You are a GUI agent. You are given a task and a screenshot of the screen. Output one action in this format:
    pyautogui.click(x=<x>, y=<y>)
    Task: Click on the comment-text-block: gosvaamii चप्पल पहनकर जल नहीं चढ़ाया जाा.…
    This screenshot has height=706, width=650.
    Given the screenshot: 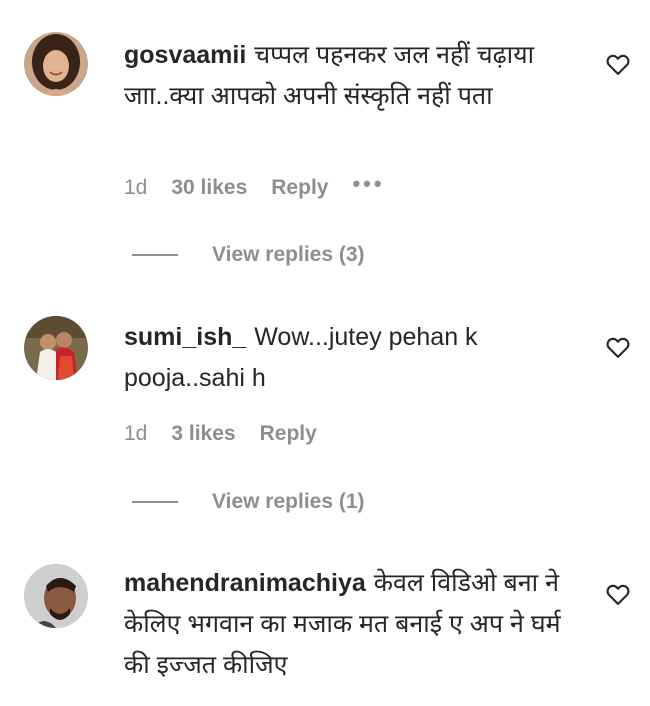 What is the action you would take?
    pyautogui.click(x=344, y=76)
    